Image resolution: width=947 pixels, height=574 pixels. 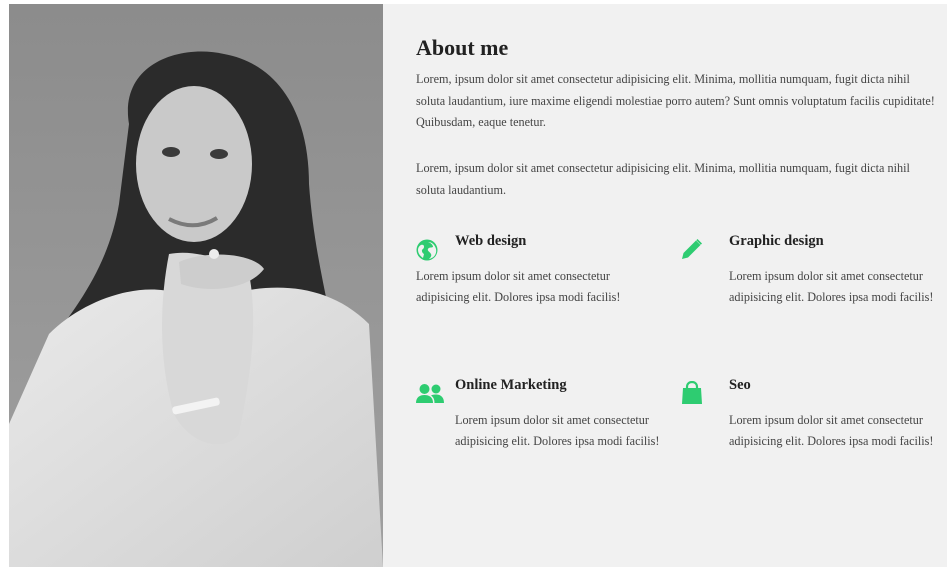 I want to click on service-title: Graphic design, so click(x=776, y=241).